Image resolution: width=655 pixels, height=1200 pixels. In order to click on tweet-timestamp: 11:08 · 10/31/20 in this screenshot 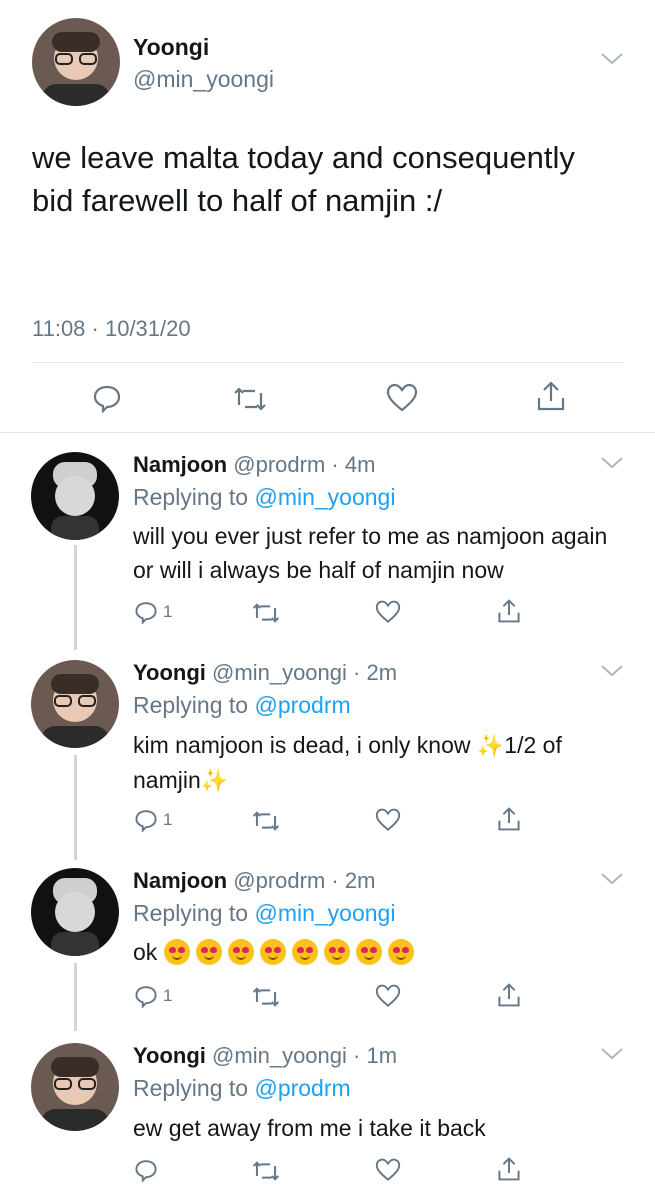, I will do `click(111, 329)`.